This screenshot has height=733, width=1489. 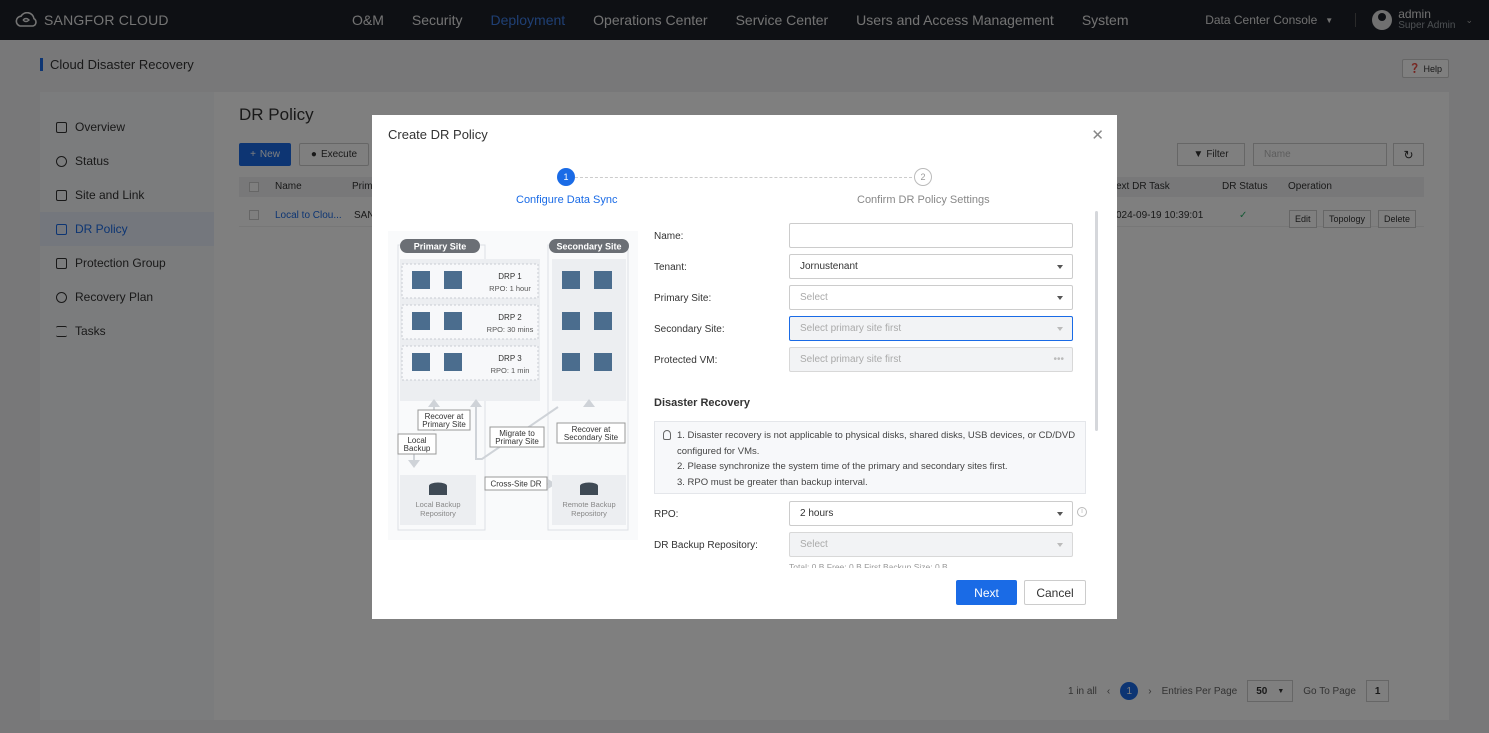 What do you see at coordinates (931, 544) in the screenshot?
I see `dr-backup-repository-select: Select` at bounding box center [931, 544].